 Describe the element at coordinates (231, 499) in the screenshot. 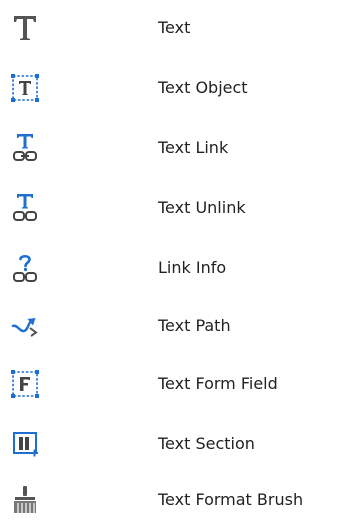

I see `tool-label: Text Format Brush` at that location.